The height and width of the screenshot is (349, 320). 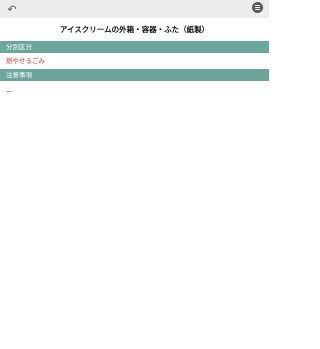 I want to click on section-header-sorting-category: 分別区分, so click(x=134, y=47).